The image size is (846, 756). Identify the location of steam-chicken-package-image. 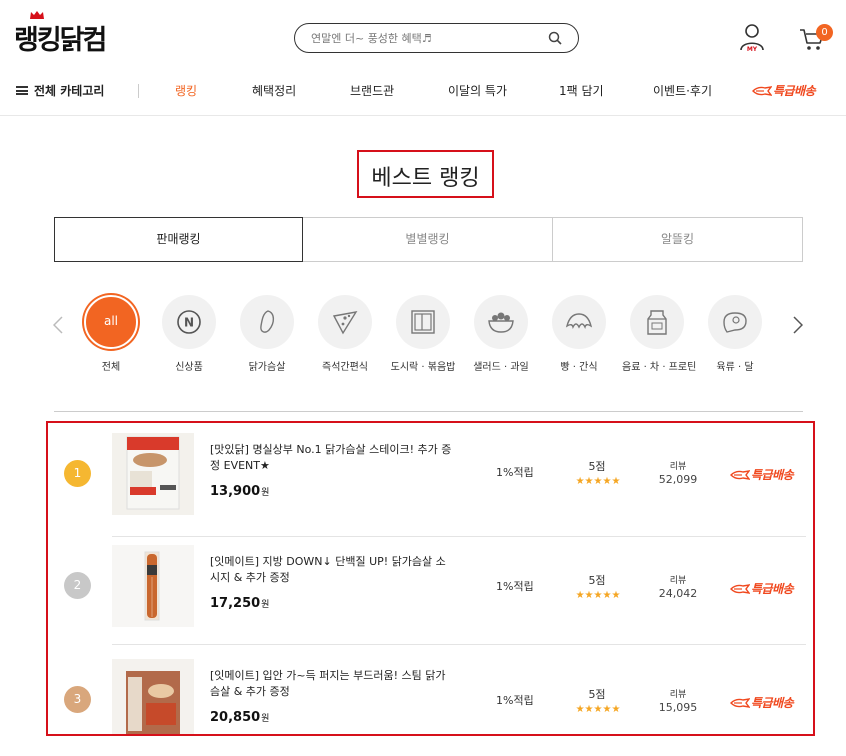
(153, 696).